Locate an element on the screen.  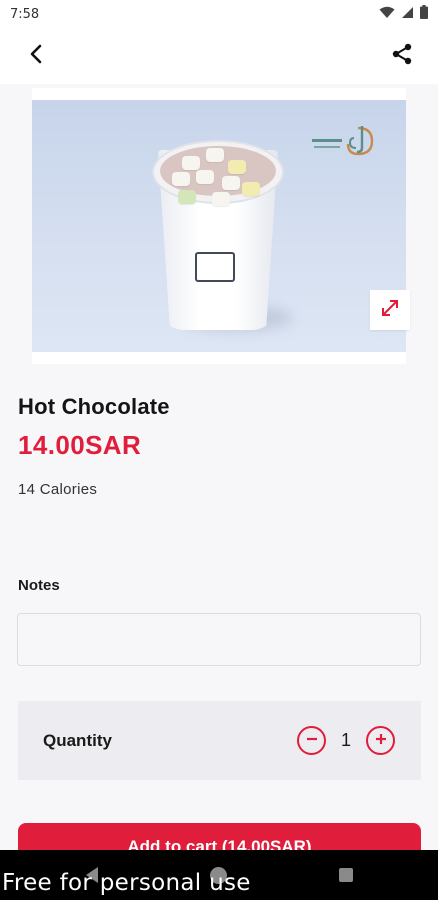
chevron-left-icon is located at coordinates (36, 56).